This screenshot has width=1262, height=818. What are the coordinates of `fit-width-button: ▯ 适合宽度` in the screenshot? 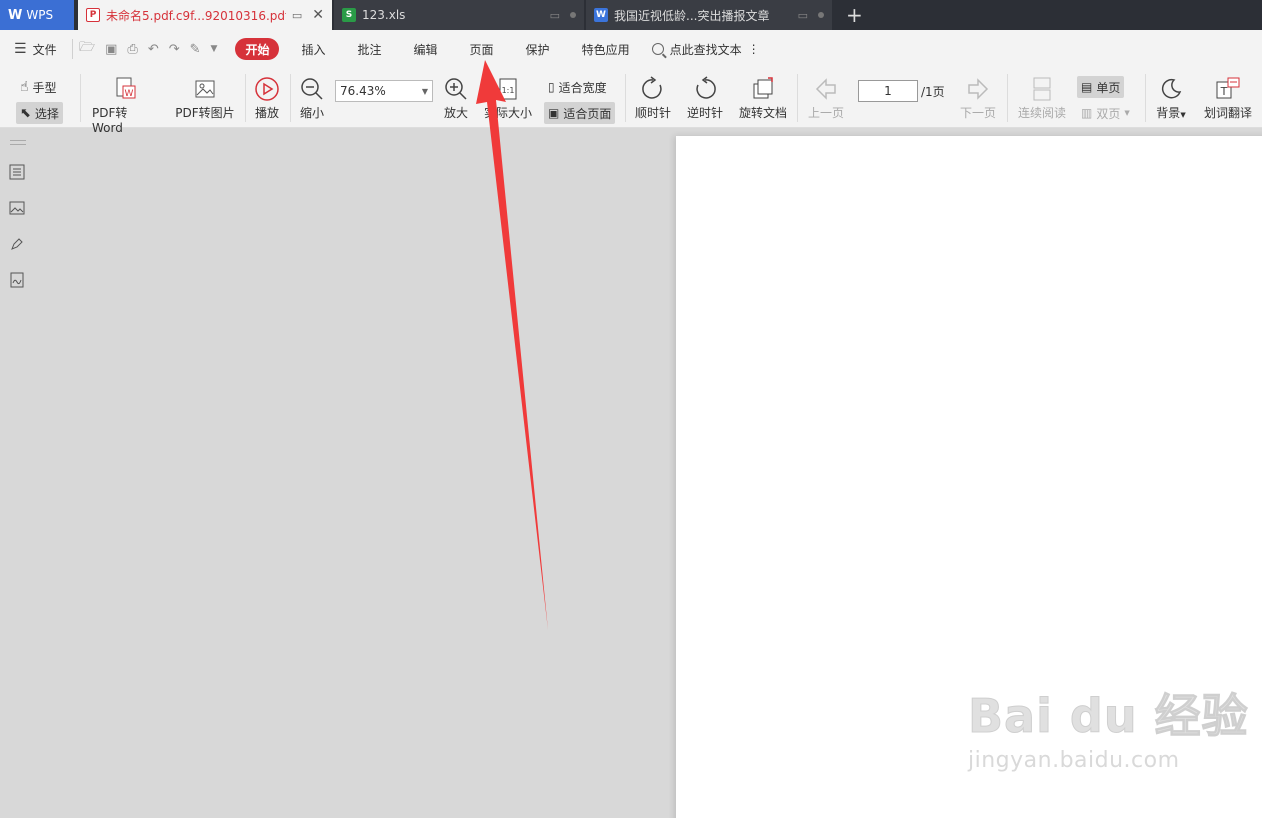 It's located at (577, 87).